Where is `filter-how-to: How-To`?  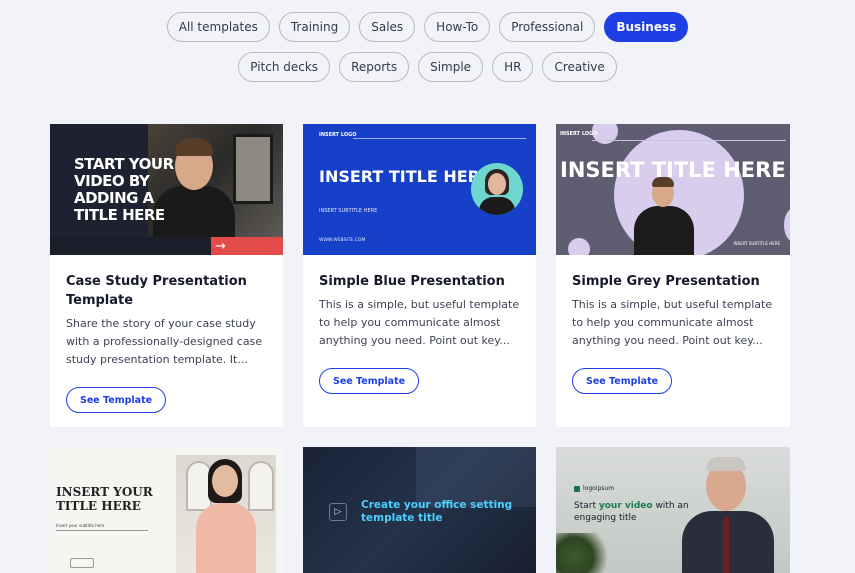 filter-how-to: How-To is located at coordinates (457, 27).